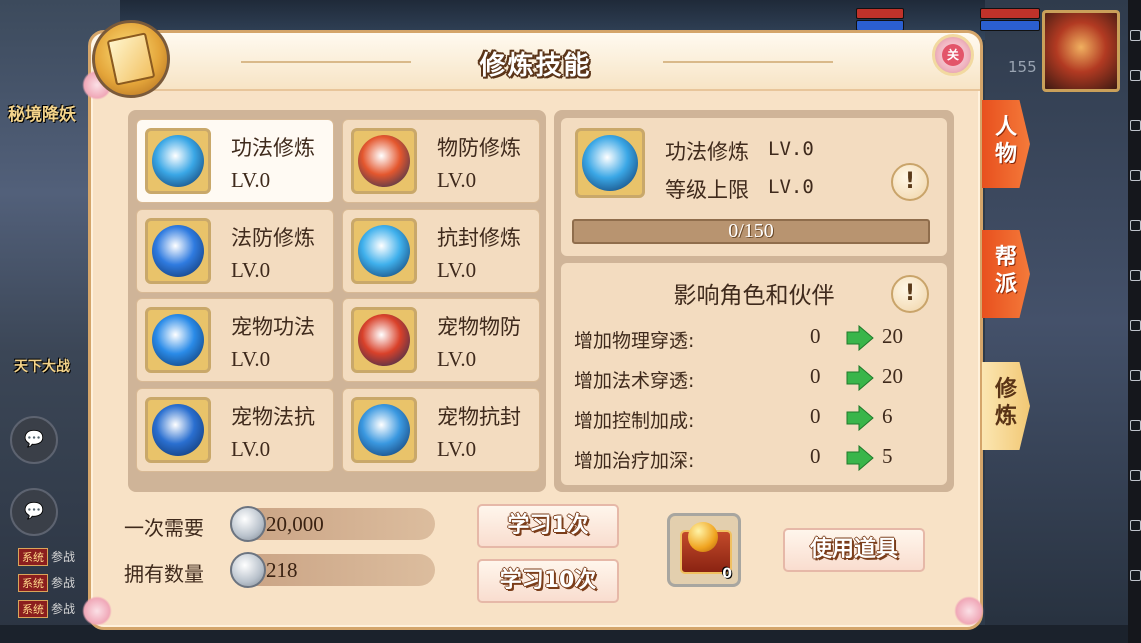 This screenshot has width=1141, height=643. What do you see at coordinates (791, 187) in the screenshot?
I see `level-cap-value: LV.0` at bounding box center [791, 187].